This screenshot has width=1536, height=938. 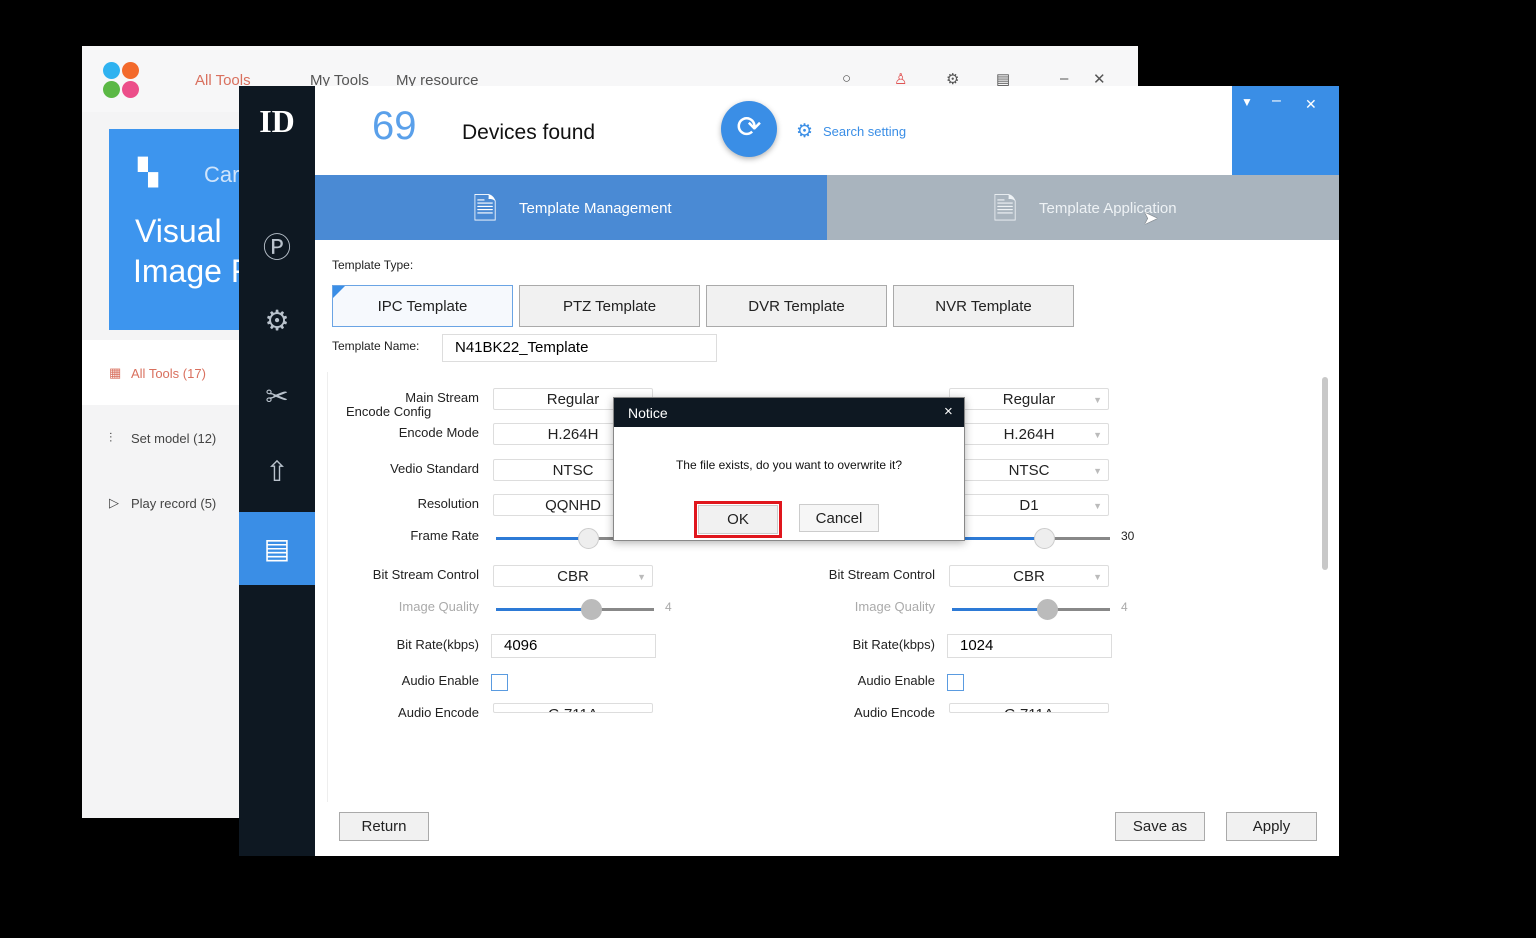 What do you see at coordinates (277, 246) in the screenshot?
I see `ip-icon: Ⓟ` at bounding box center [277, 246].